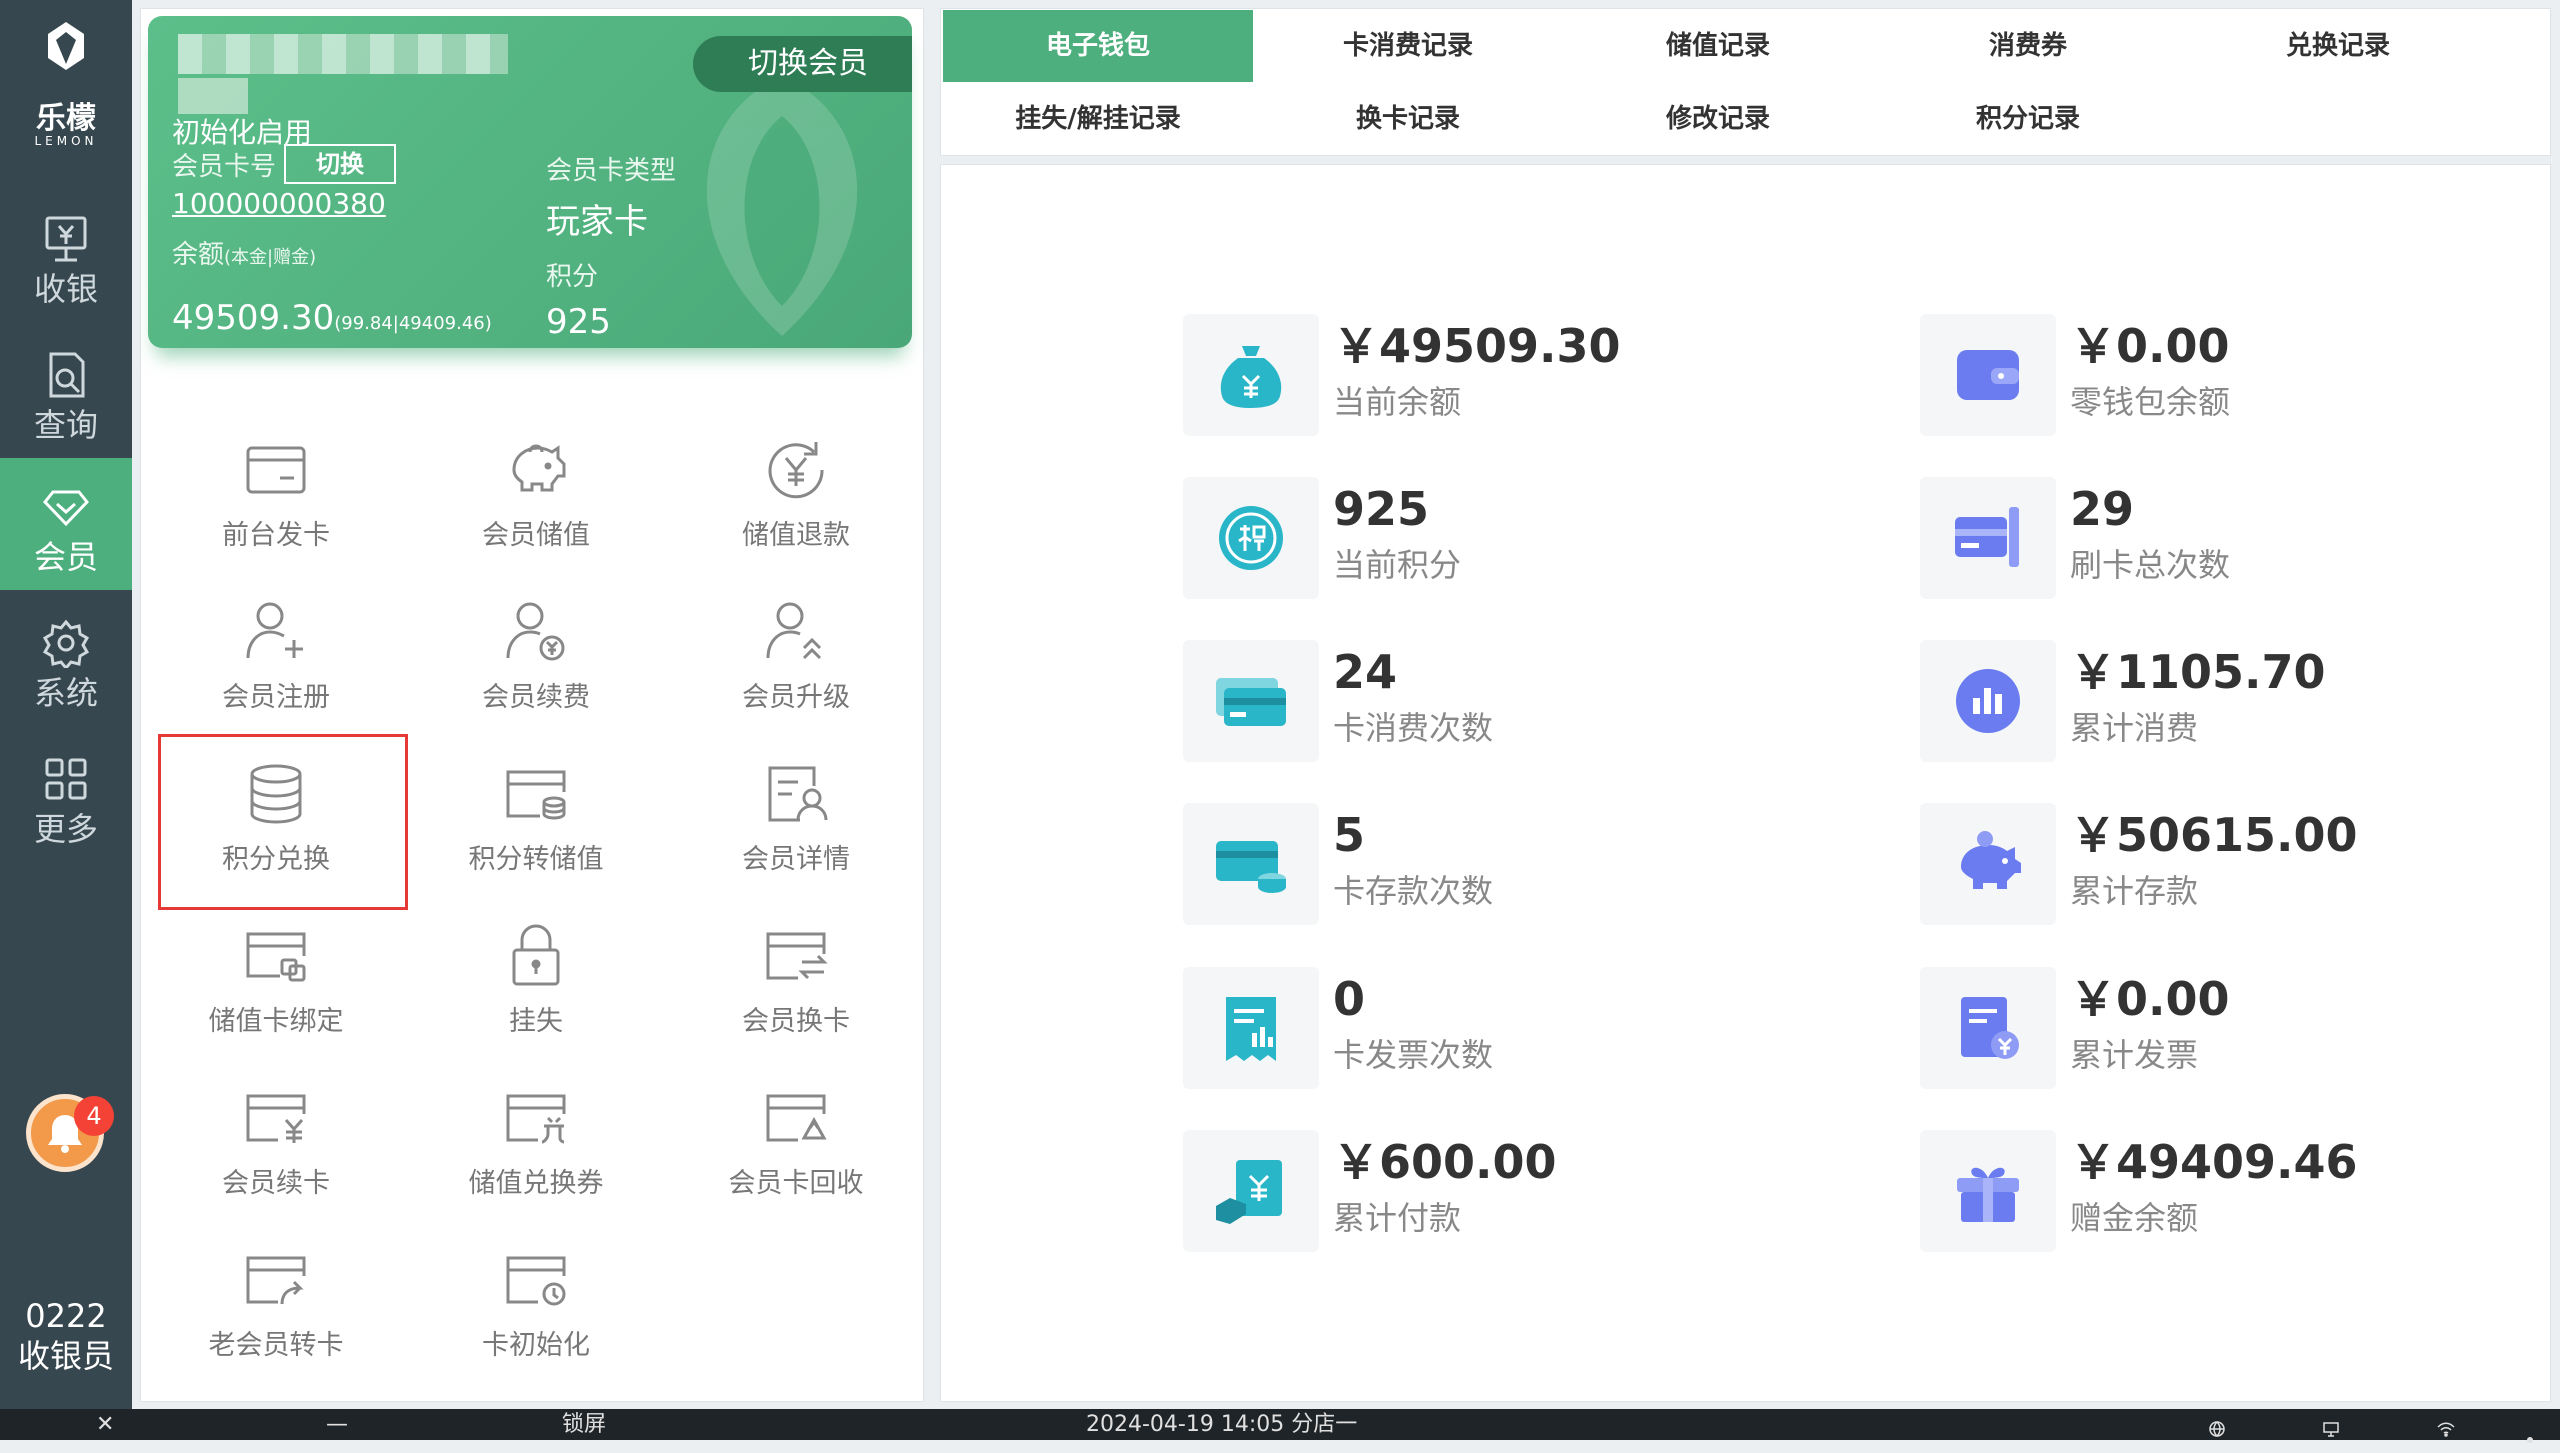  Describe the element at coordinates (536, 955) in the screenshot. I see `lock-icon` at that location.